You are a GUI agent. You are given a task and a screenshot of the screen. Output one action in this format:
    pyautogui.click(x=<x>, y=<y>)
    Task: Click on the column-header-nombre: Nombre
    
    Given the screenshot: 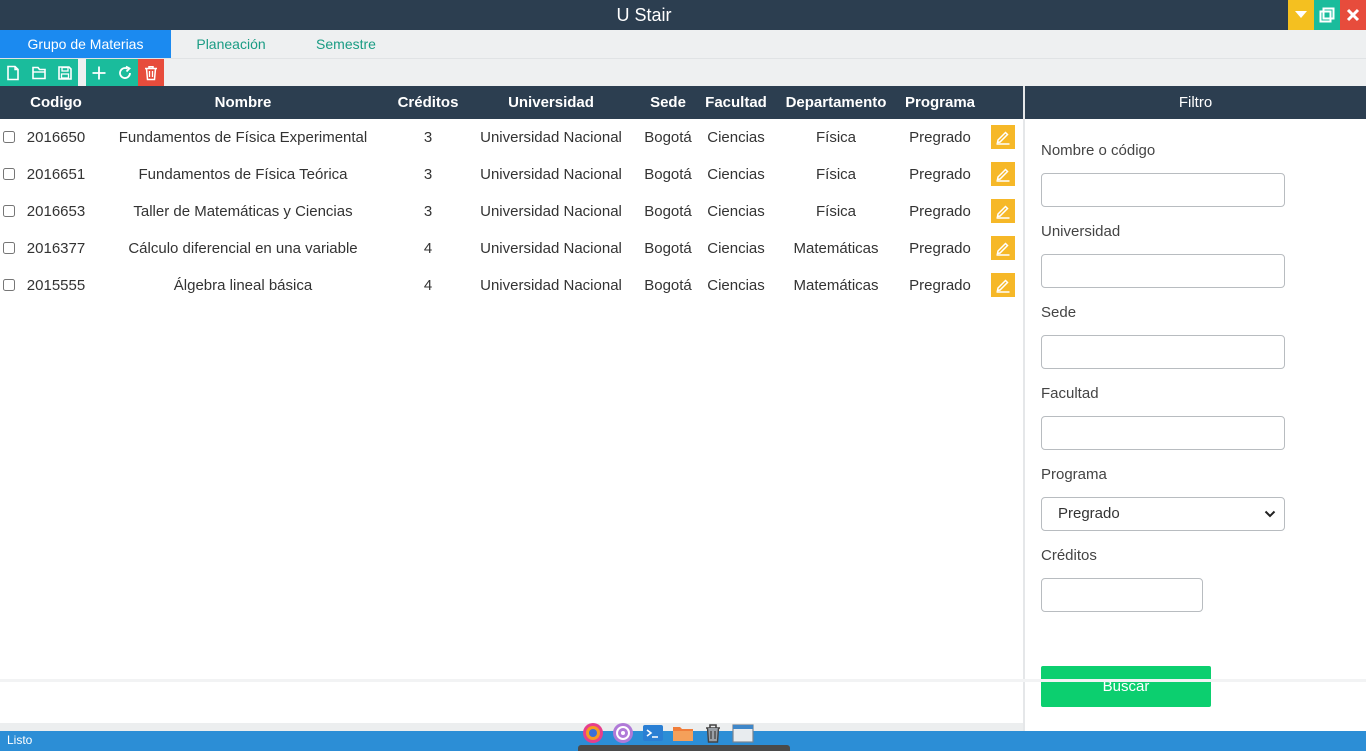 What is the action you would take?
    pyautogui.click(x=243, y=102)
    